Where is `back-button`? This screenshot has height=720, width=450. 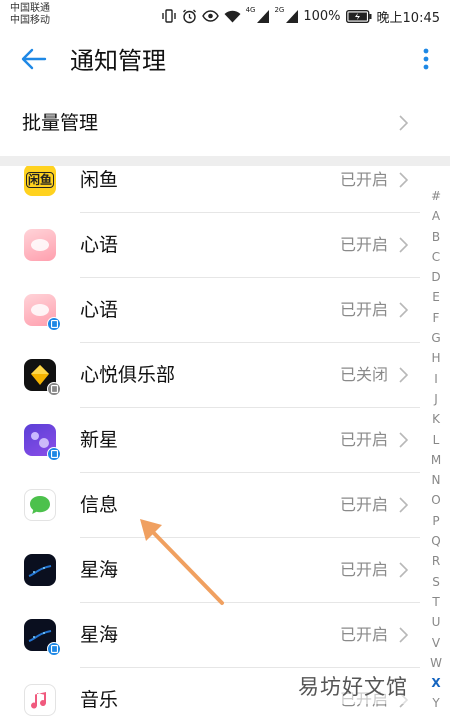 back-button is located at coordinates (34, 61).